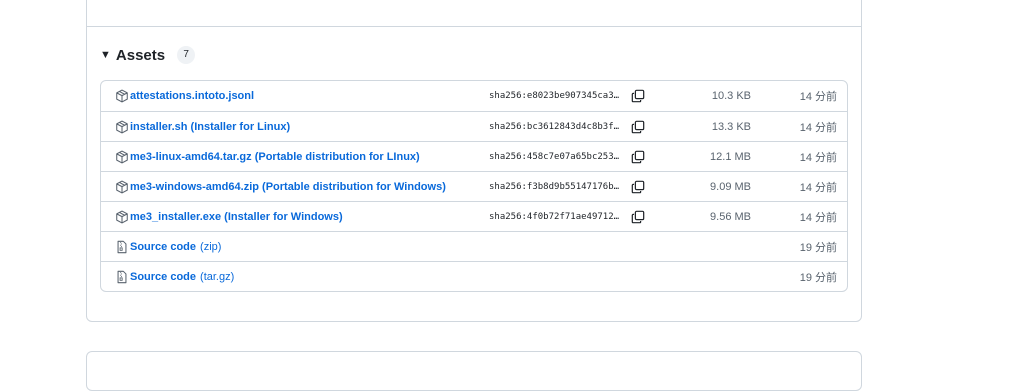 This screenshot has height=391, width=1024. What do you see at coordinates (730, 187) in the screenshot?
I see `asset-size: 9.09 MB` at bounding box center [730, 187].